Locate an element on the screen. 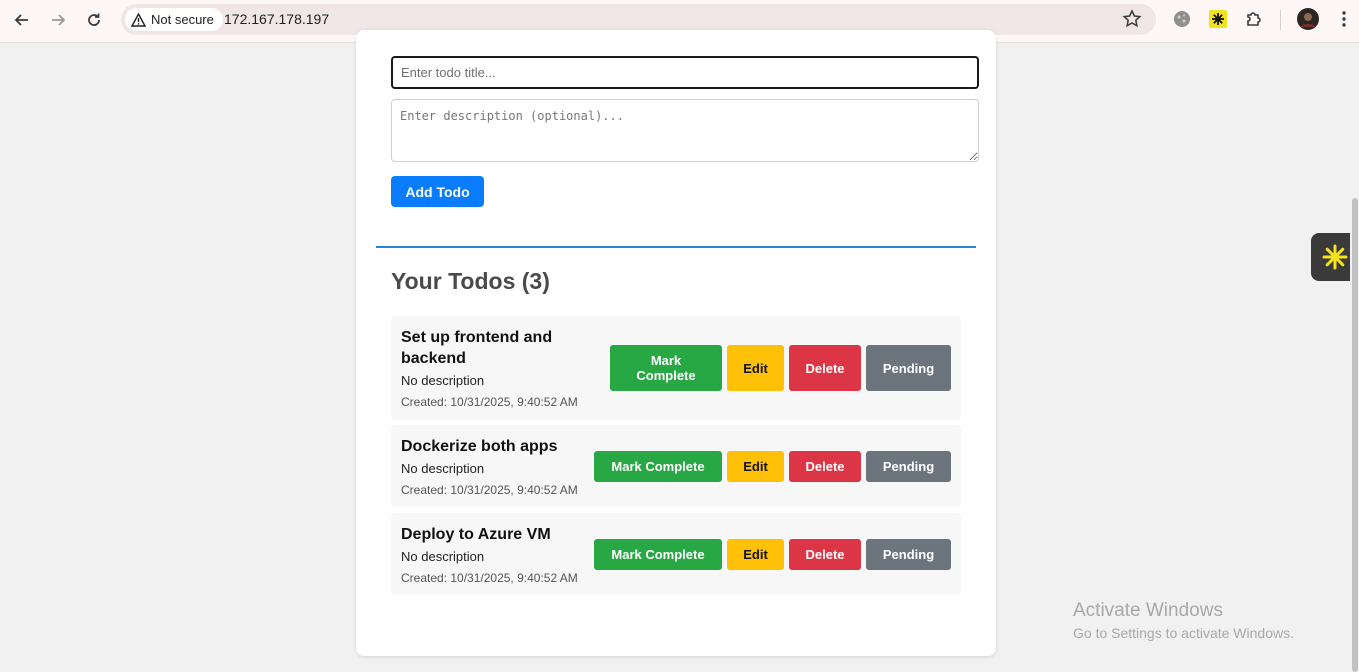 The width and height of the screenshot is (1359, 672). security-label: Not secure is located at coordinates (182, 19).